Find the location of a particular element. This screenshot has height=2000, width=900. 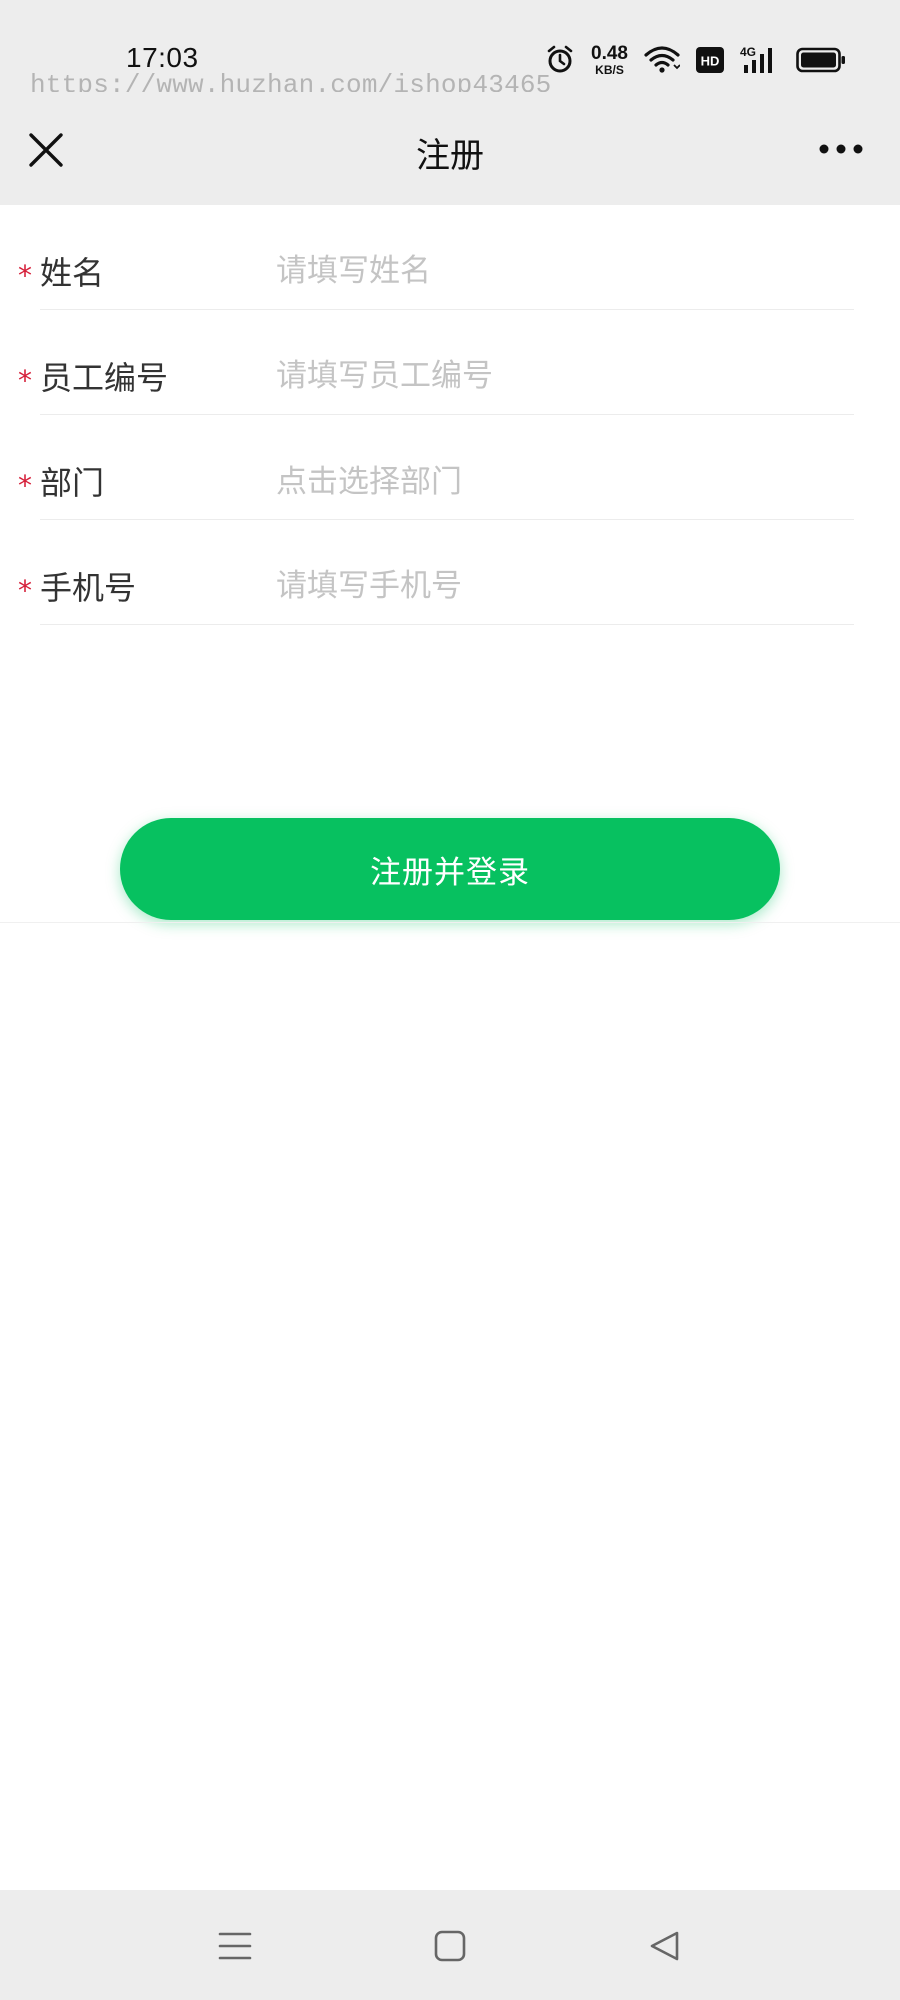

form-row-phone: * 手机号 is located at coordinates (450, 572).